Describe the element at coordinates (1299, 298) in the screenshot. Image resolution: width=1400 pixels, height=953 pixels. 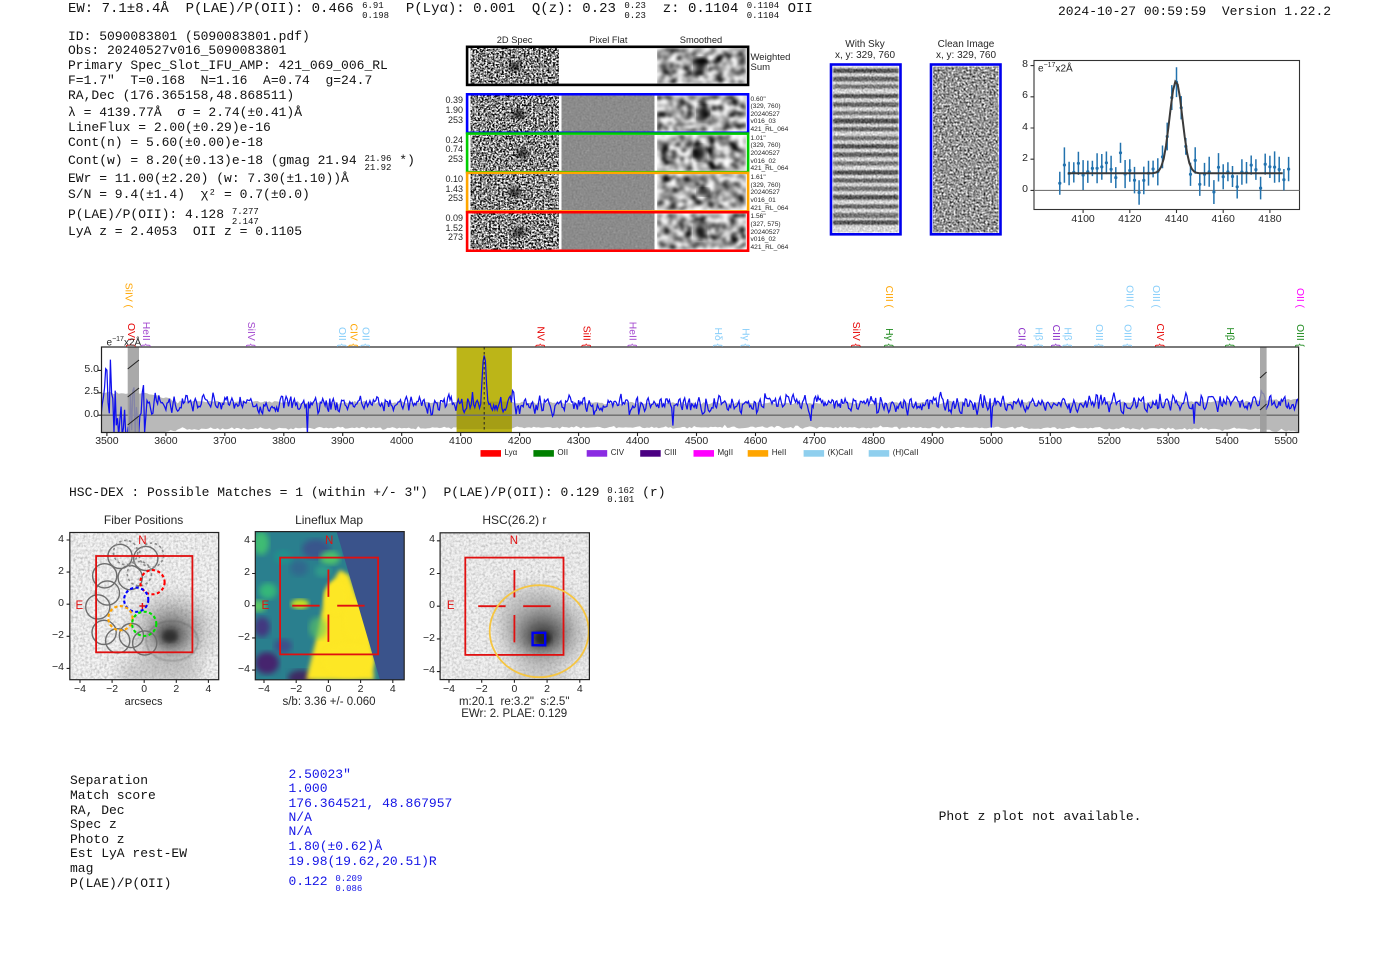
I see `svg-text: OII (` at that location.